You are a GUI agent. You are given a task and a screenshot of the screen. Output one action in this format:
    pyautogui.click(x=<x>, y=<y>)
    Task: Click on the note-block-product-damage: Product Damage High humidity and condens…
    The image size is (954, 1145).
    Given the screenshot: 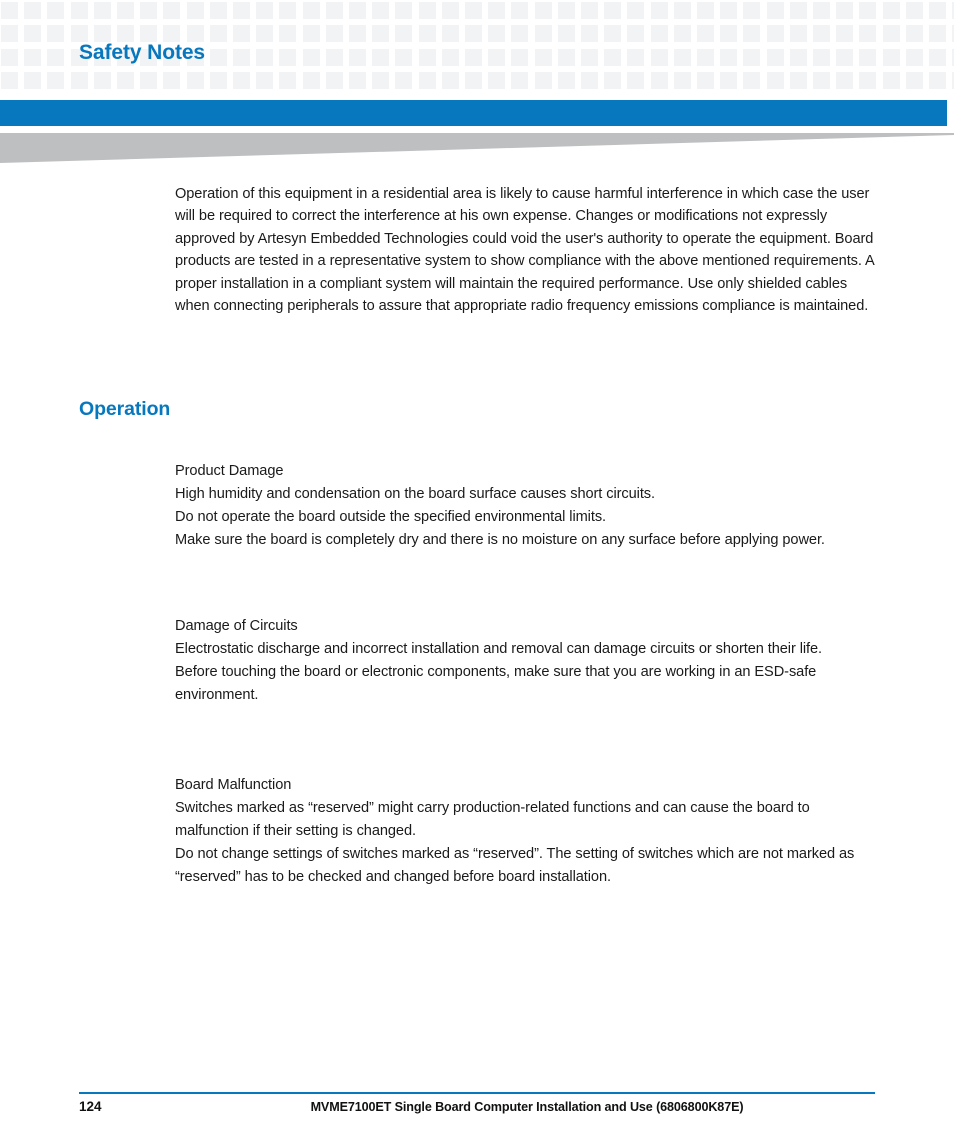 What is the action you would take?
    pyautogui.click(x=527, y=506)
    